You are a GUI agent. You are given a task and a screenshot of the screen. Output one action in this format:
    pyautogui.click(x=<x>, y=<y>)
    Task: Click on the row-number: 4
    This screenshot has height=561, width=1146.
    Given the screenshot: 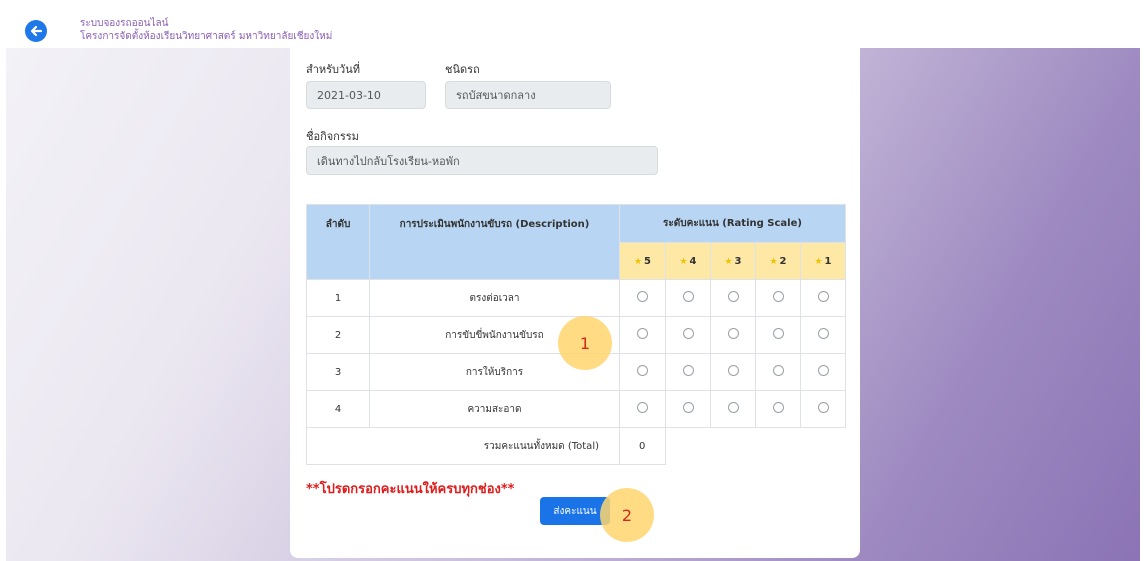 What is the action you would take?
    pyautogui.click(x=338, y=409)
    